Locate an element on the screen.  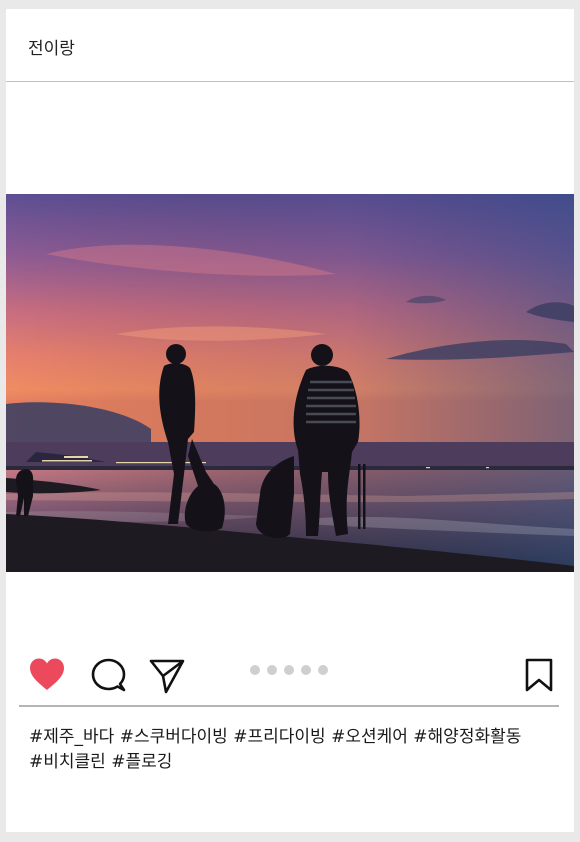
divider is located at coordinates (289, 706).